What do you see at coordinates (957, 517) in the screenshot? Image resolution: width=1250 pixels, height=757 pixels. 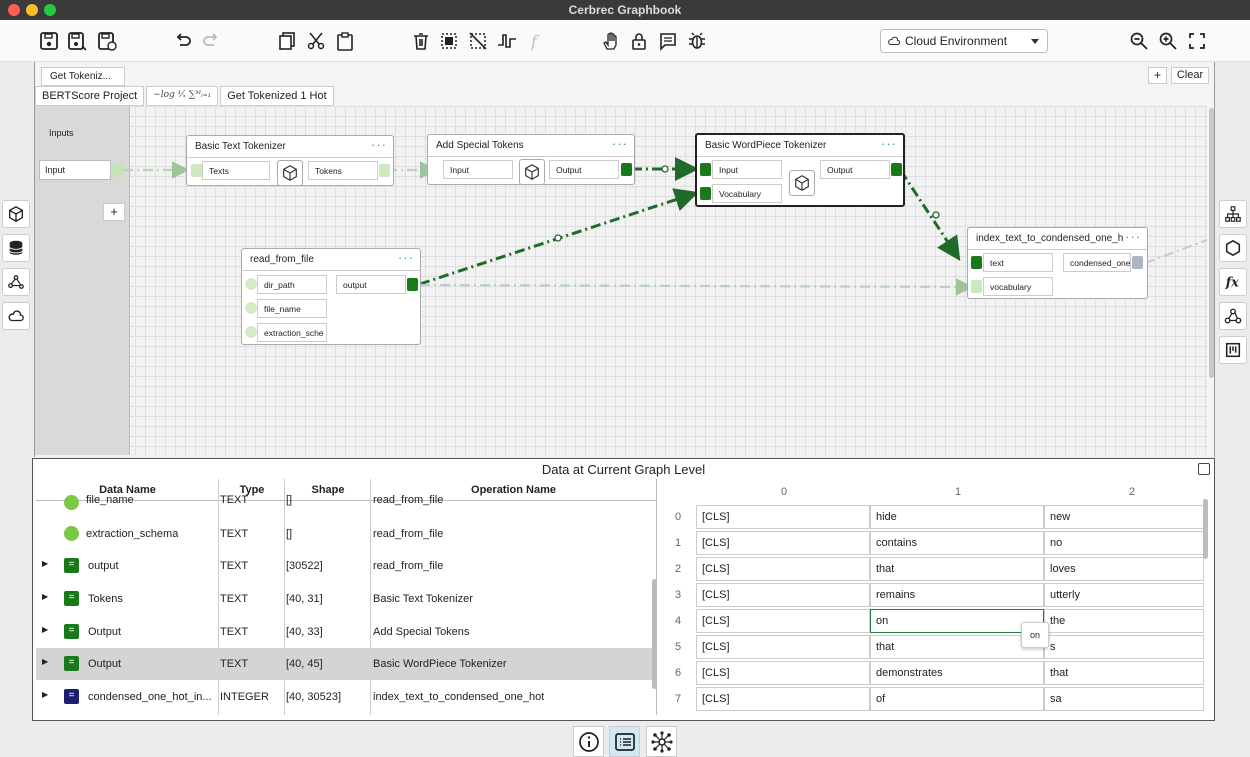 I see `grid-cell: hide` at bounding box center [957, 517].